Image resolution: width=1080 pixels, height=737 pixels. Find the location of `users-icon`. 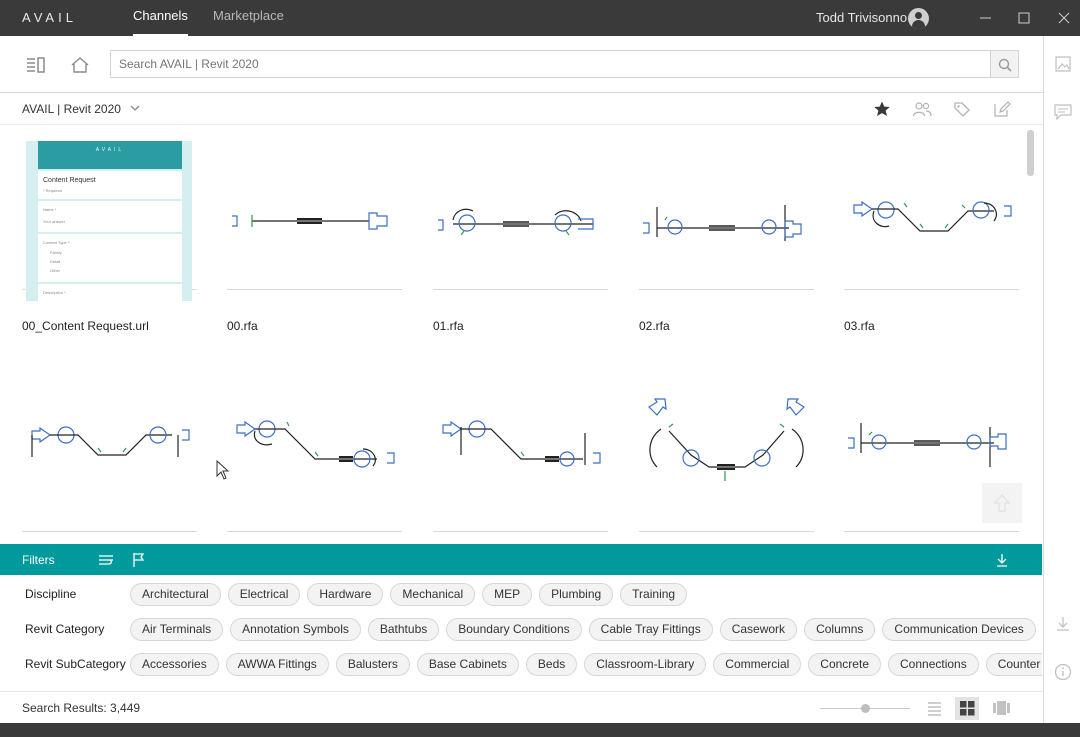

users-icon is located at coordinates (922, 109).